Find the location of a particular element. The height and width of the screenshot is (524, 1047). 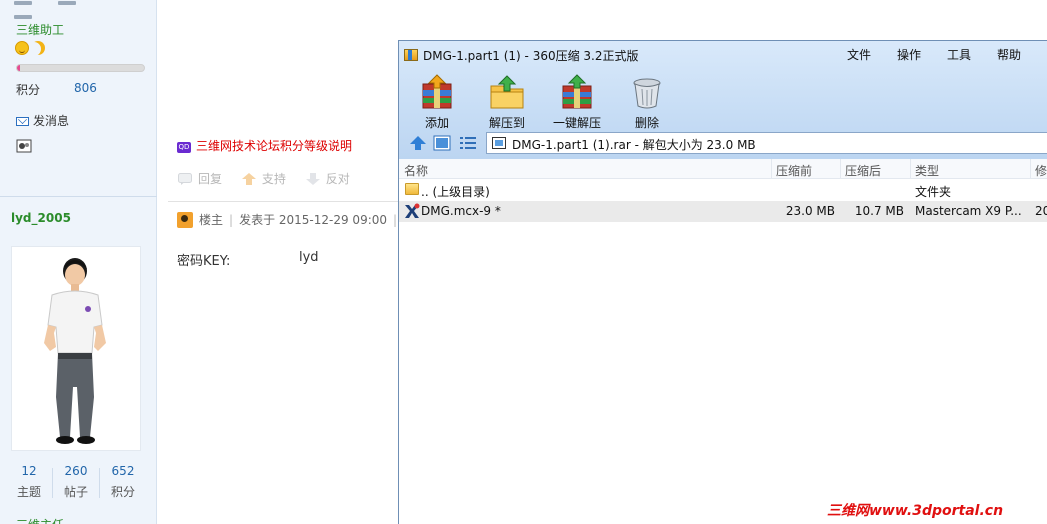

post-actions: 回复 支持 反对 is located at coordinates (272, 178).